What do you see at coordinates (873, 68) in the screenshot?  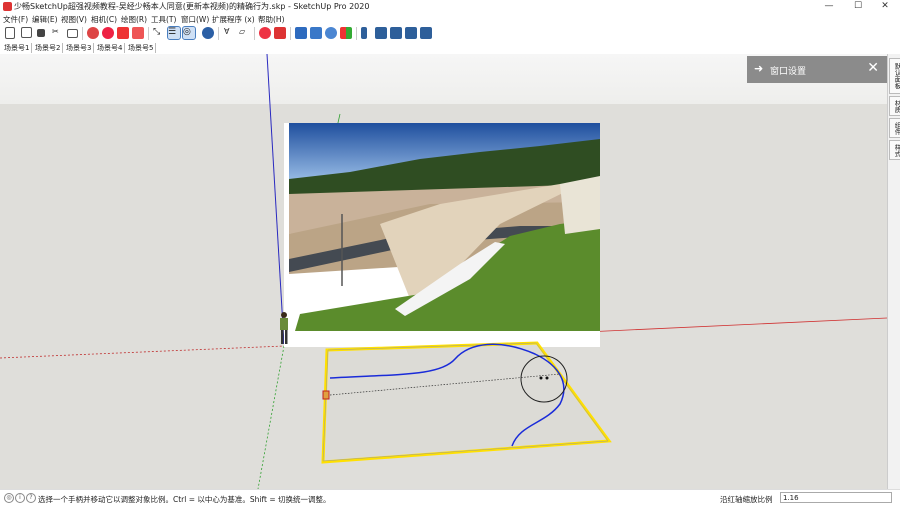 I see `tray-close-icon: ✕` at bounding box center [873, 68].